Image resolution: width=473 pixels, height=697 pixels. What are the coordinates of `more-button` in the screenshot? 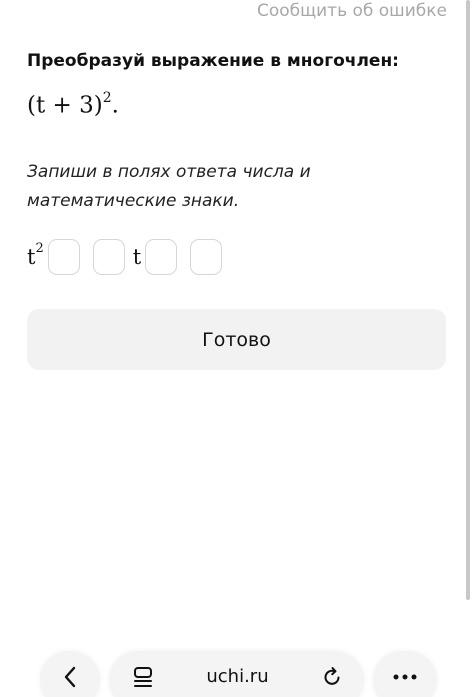 It's located at (405, 674).